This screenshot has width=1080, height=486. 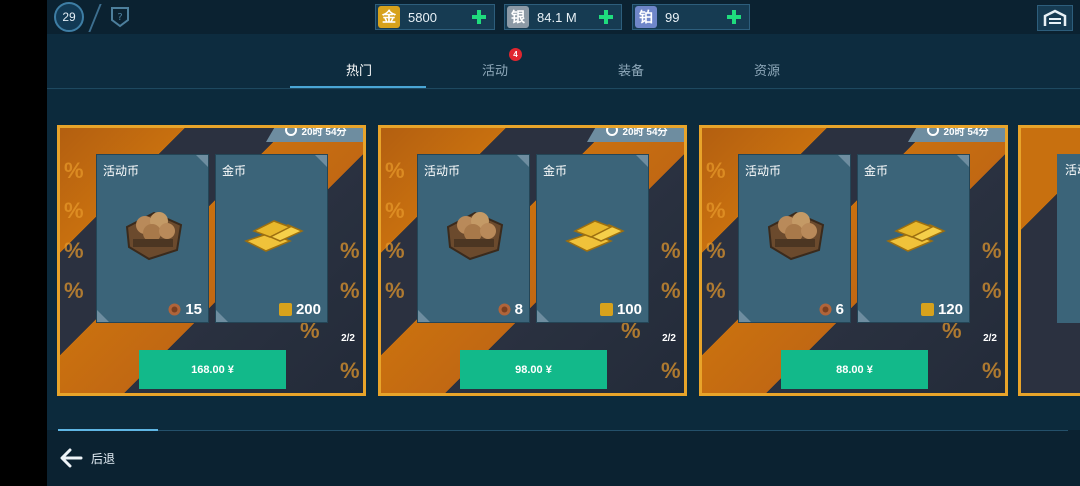 I want to click on buy-button: 88.00 ¥, so click(x=854, y=369).